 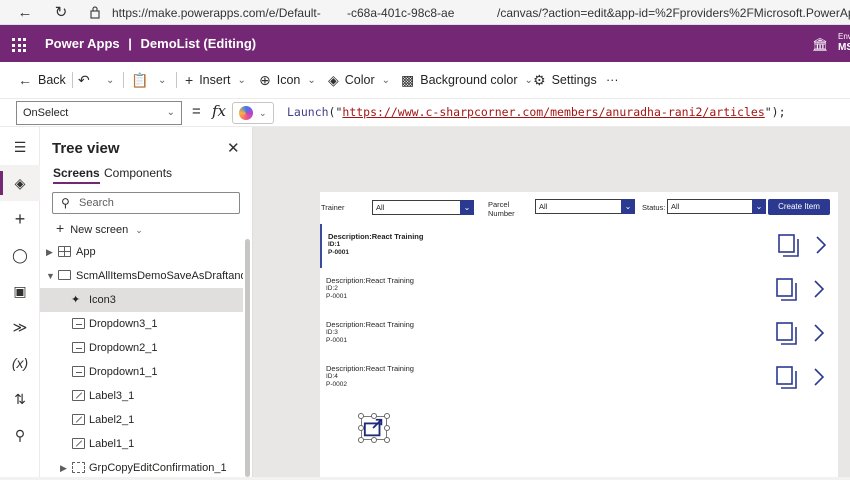 I want to click on tree-node-label: Dropdown3_1, so click(x=123, y=324).